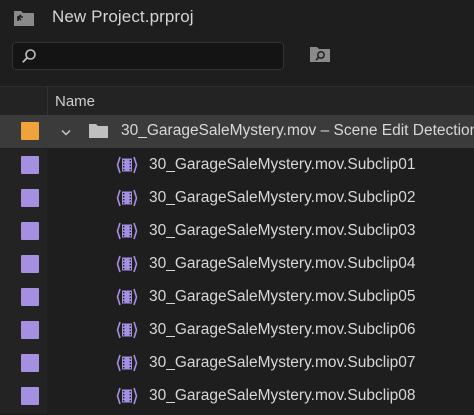 This screenshot has width=474, height=415. What do you see at coordinates (160, 57) in the screenshot?
I see `search-input` at bounding box center [160, 57].